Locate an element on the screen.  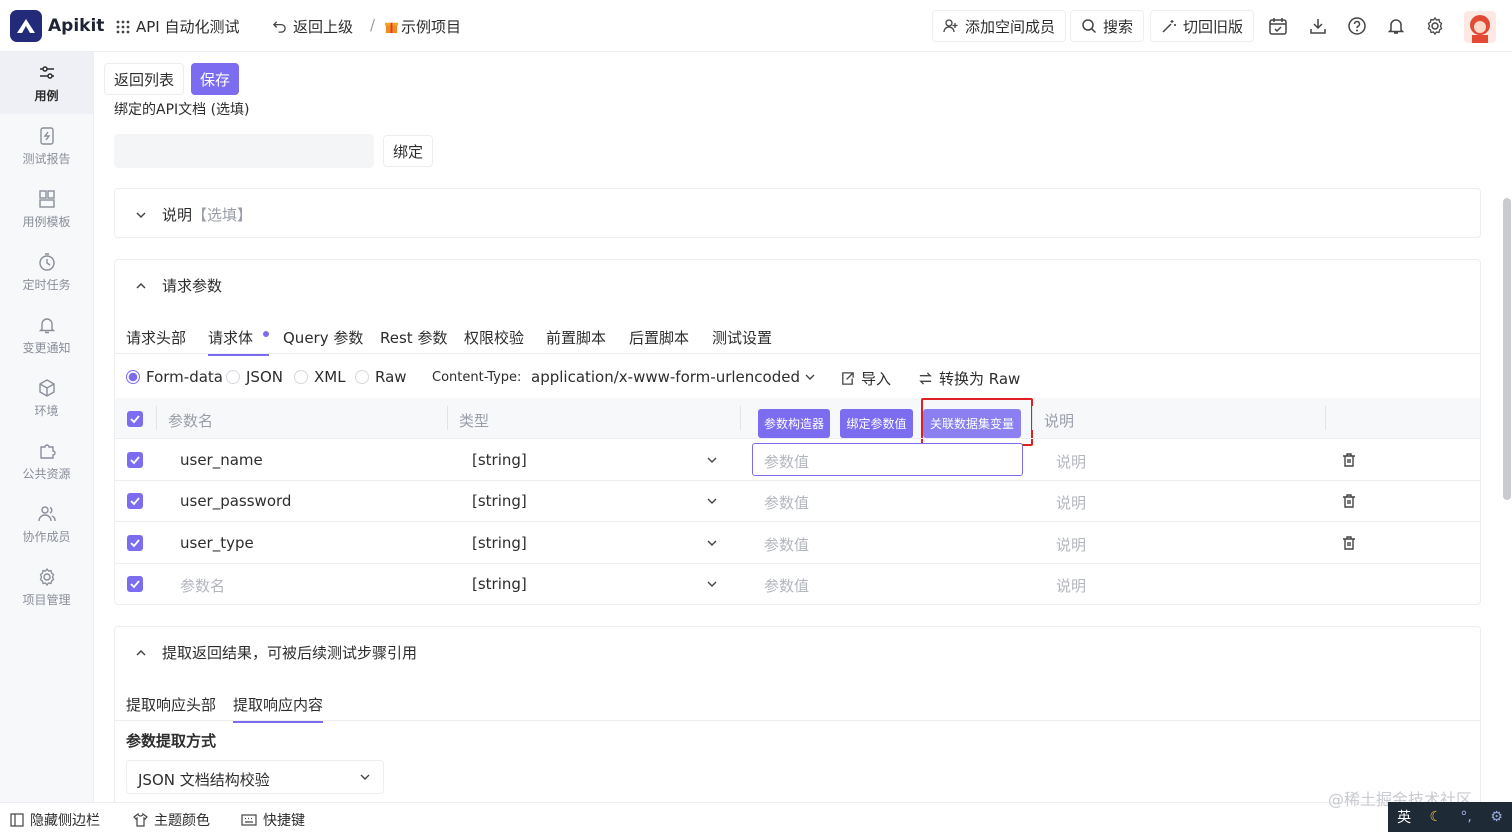
description-header: 说明【选填】 is located at coordinates (193, 214).